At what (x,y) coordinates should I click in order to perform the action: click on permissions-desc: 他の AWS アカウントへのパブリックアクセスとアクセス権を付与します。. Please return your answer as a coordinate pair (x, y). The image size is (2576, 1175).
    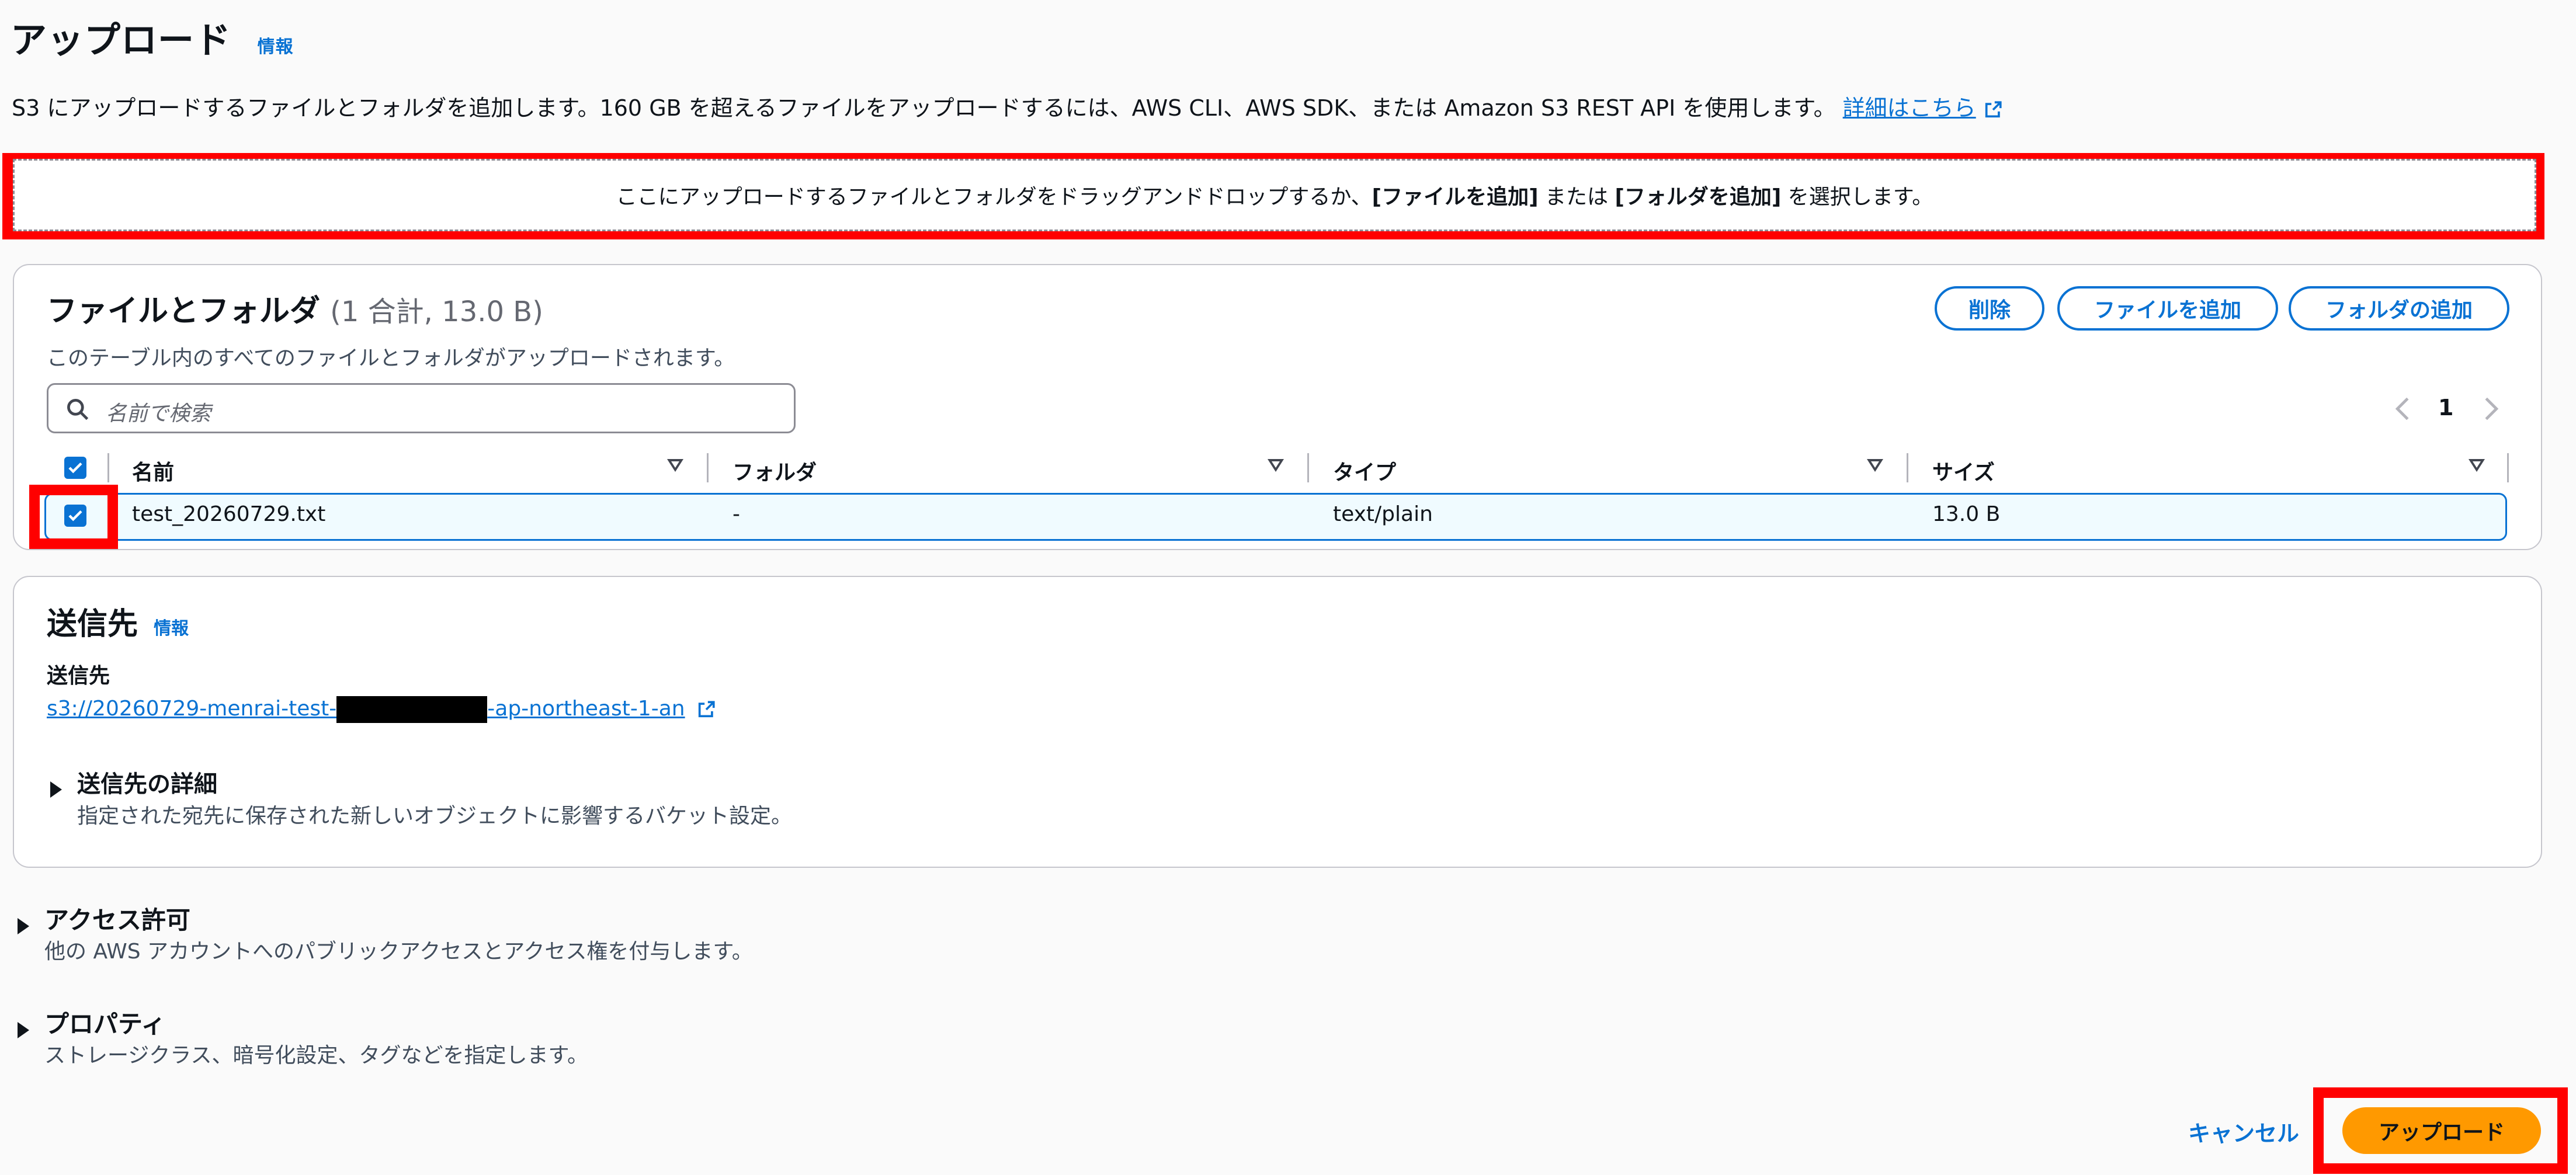
    Looking at the image, I should click on (399, 952).